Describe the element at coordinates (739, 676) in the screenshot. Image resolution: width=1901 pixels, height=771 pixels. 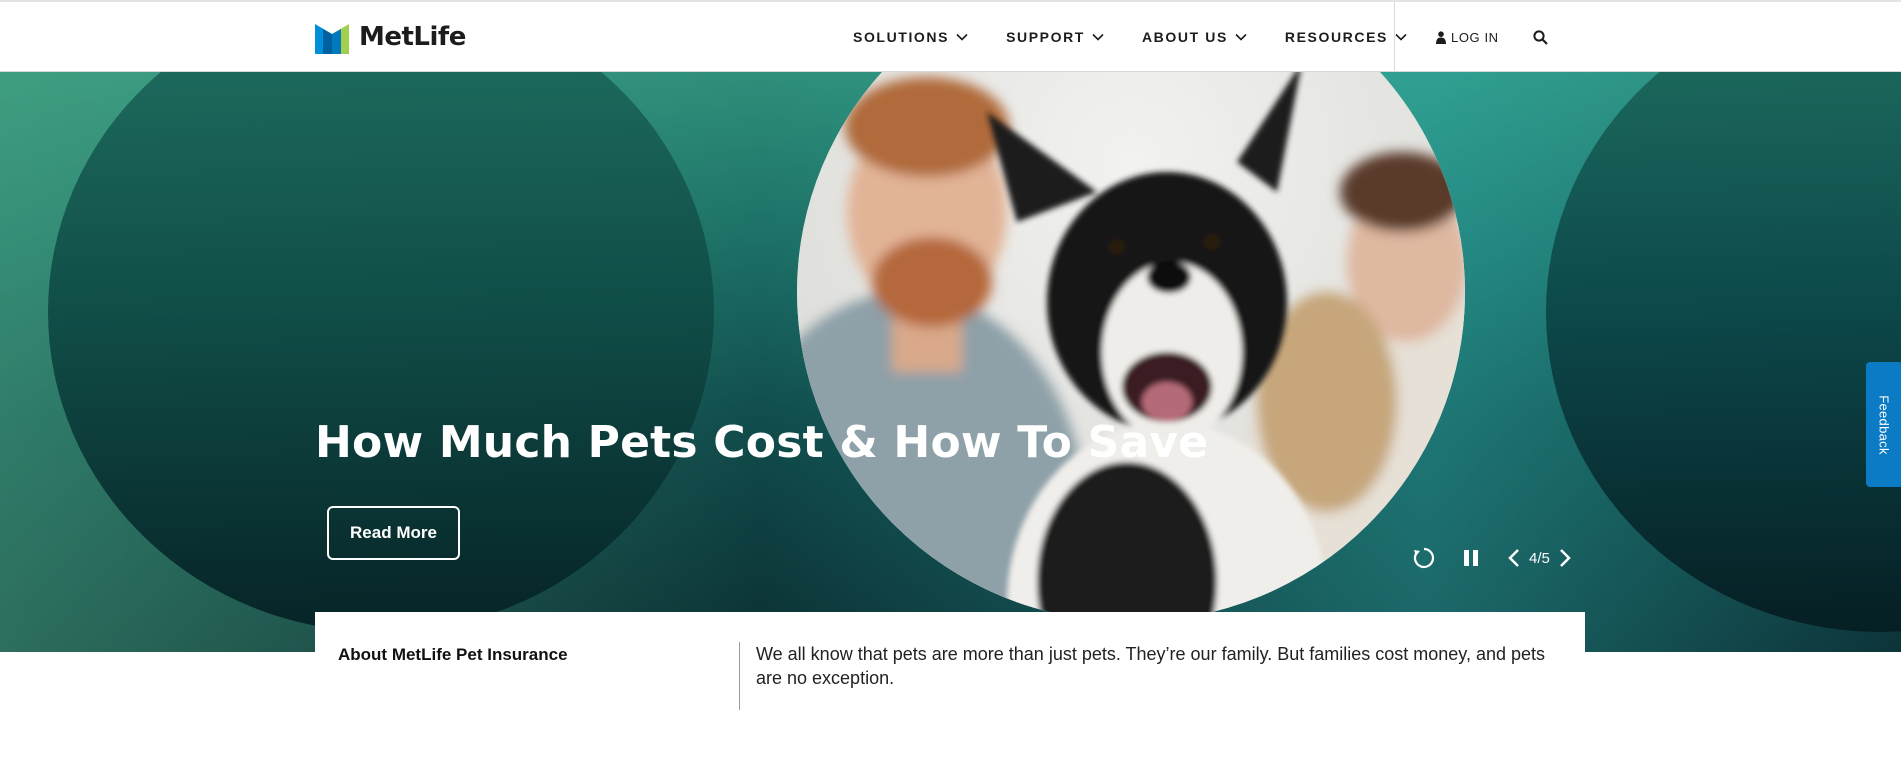
I see `section-divider` at that location.